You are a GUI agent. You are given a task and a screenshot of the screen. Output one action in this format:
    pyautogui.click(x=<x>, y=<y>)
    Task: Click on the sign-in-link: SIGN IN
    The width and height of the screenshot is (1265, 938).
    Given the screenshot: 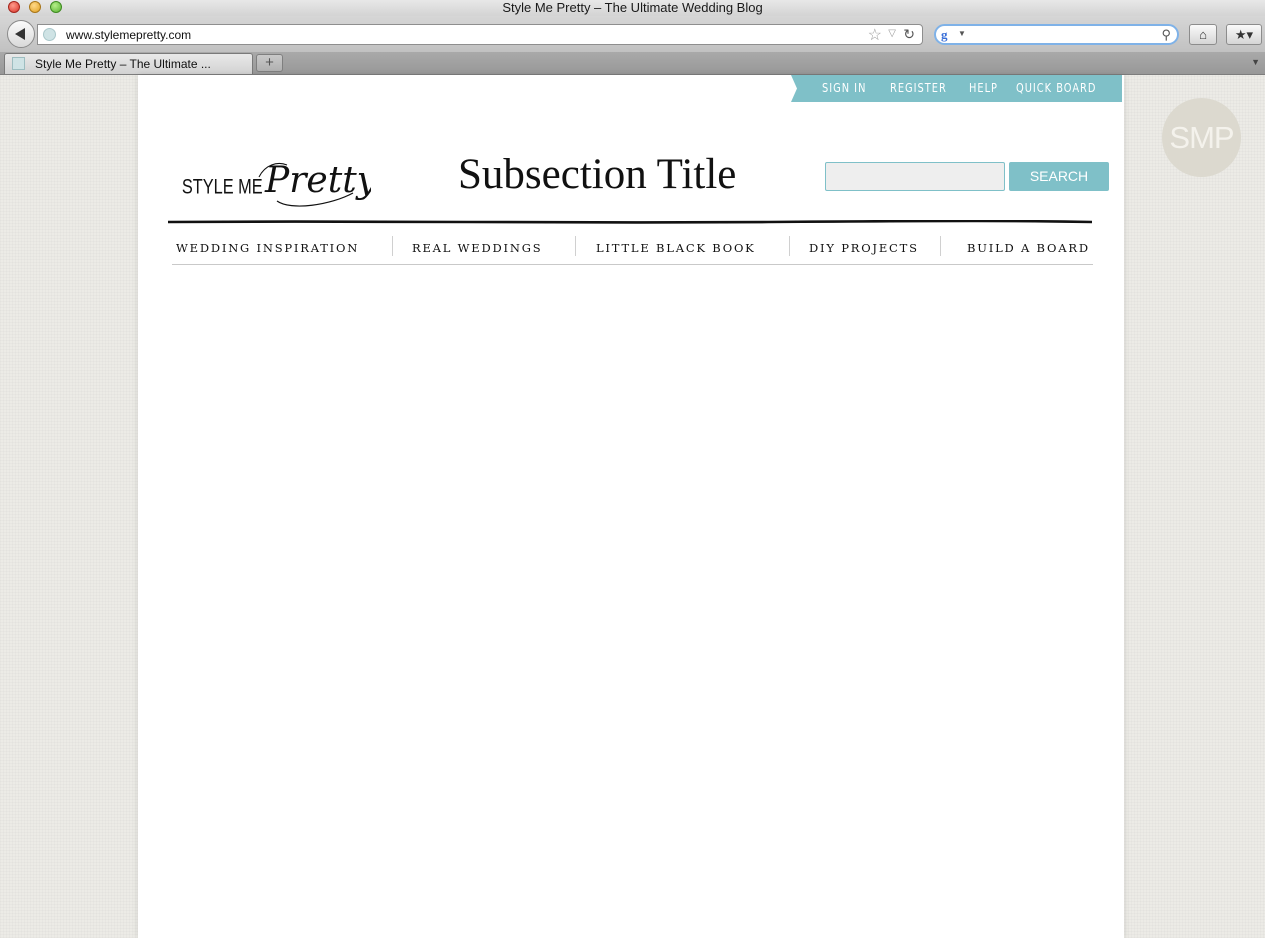 What is the action you would take?
    pyautogui.click(x=844, y=88)
    